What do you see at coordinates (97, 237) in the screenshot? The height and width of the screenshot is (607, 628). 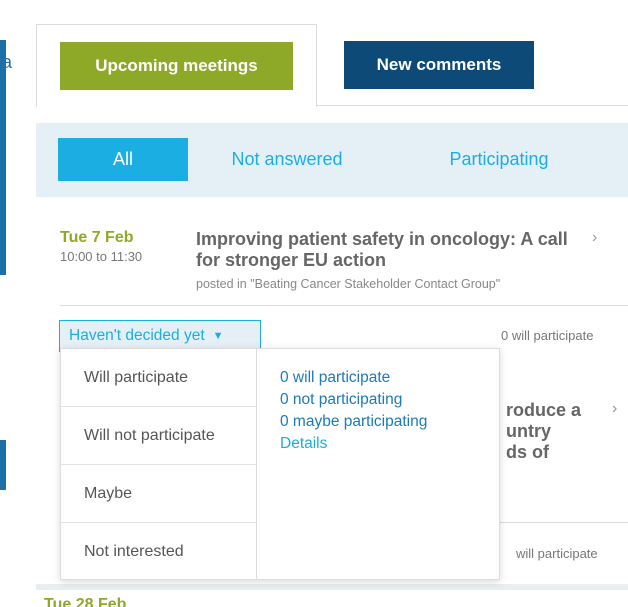 I see `meeting-date: Tue 7 Feb` at bounding box center [97, 237].